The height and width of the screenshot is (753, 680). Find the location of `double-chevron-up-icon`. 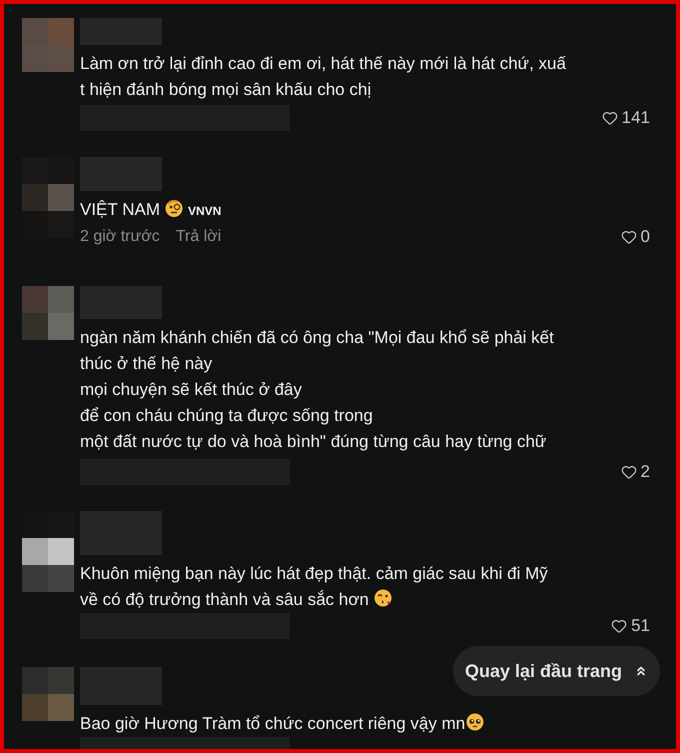

double-chevron-up-icon is located at coordinates (641, 671).